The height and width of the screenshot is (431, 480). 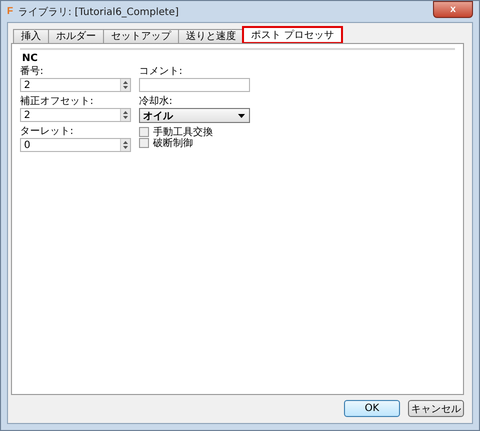 I want to click on spin-field: 0, so click(x=75, y=145).